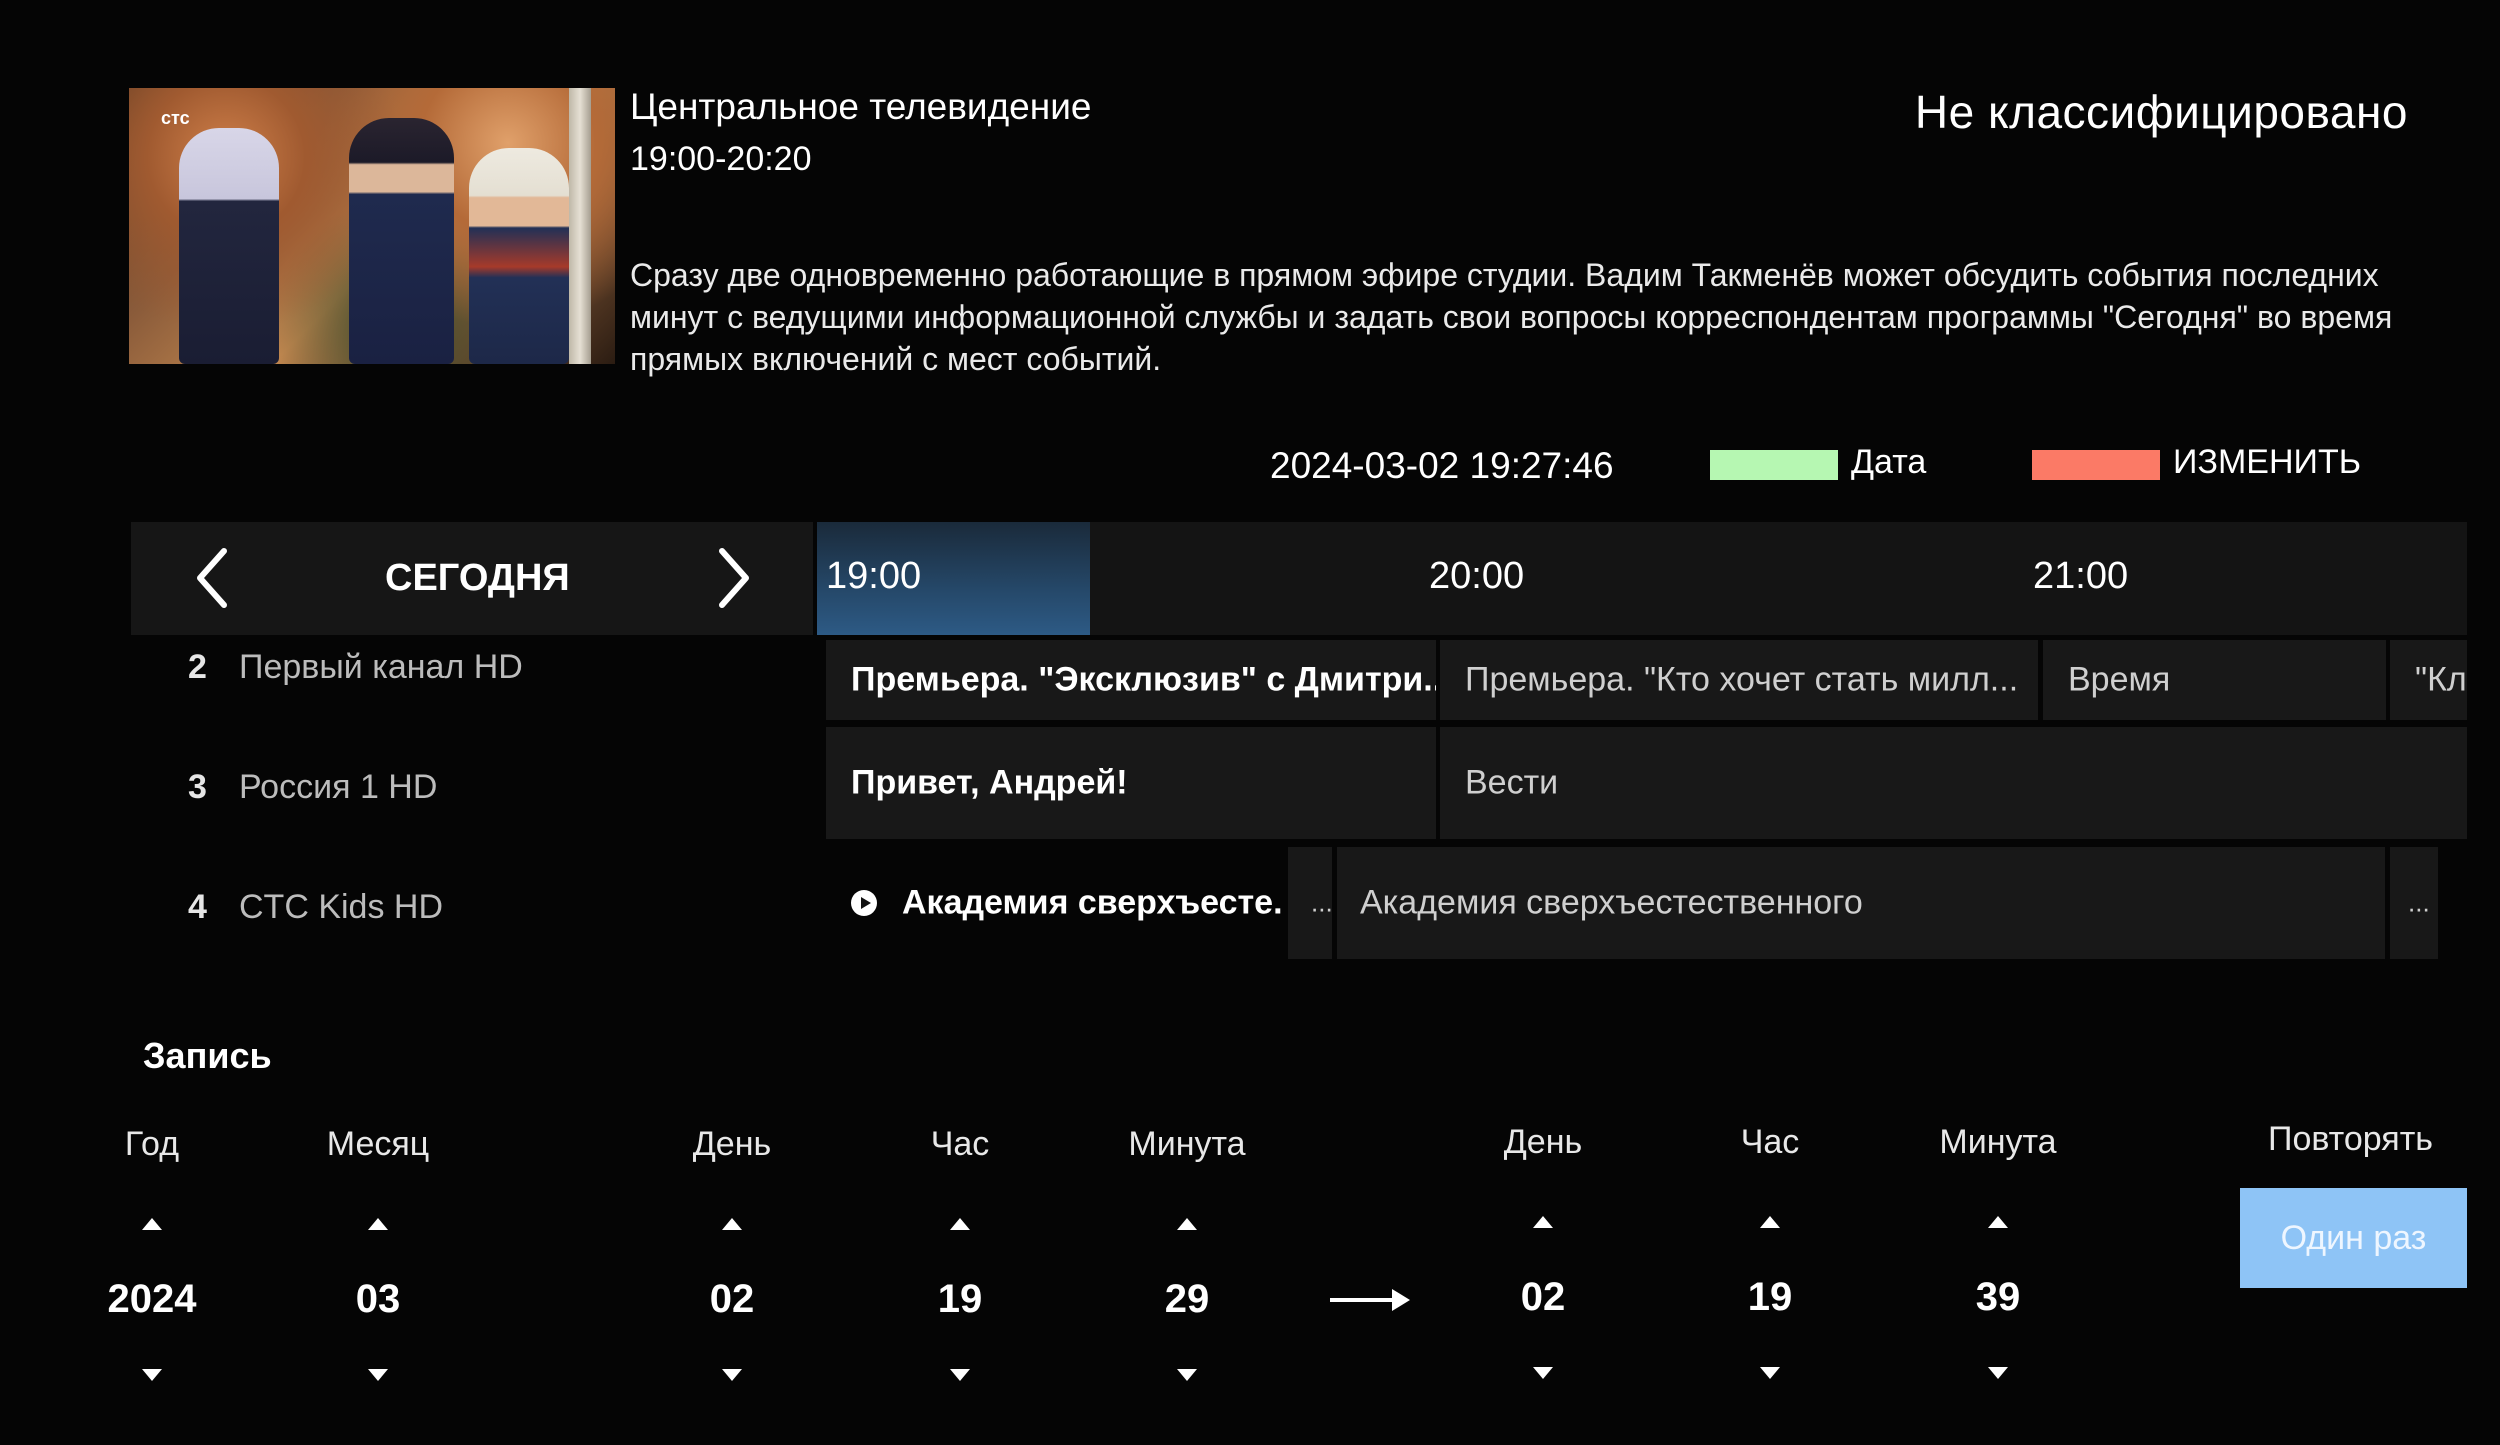  Describe the element at coordinates (378, 1144) in the screenshot. I see `month-label: Месяц` at that location.